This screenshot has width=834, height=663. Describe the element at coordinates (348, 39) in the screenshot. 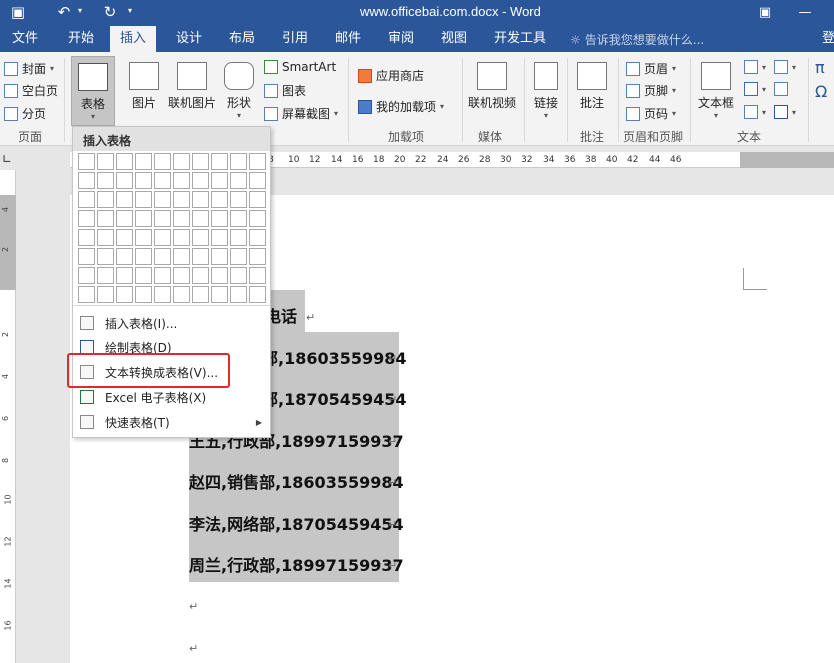

I see `tab-mailings: 邮件` at that location.